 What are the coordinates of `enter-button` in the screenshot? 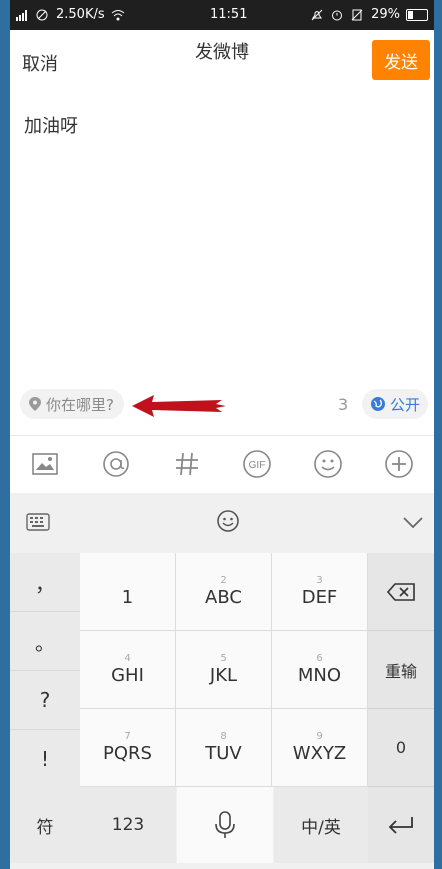 It's located at (401, 825).